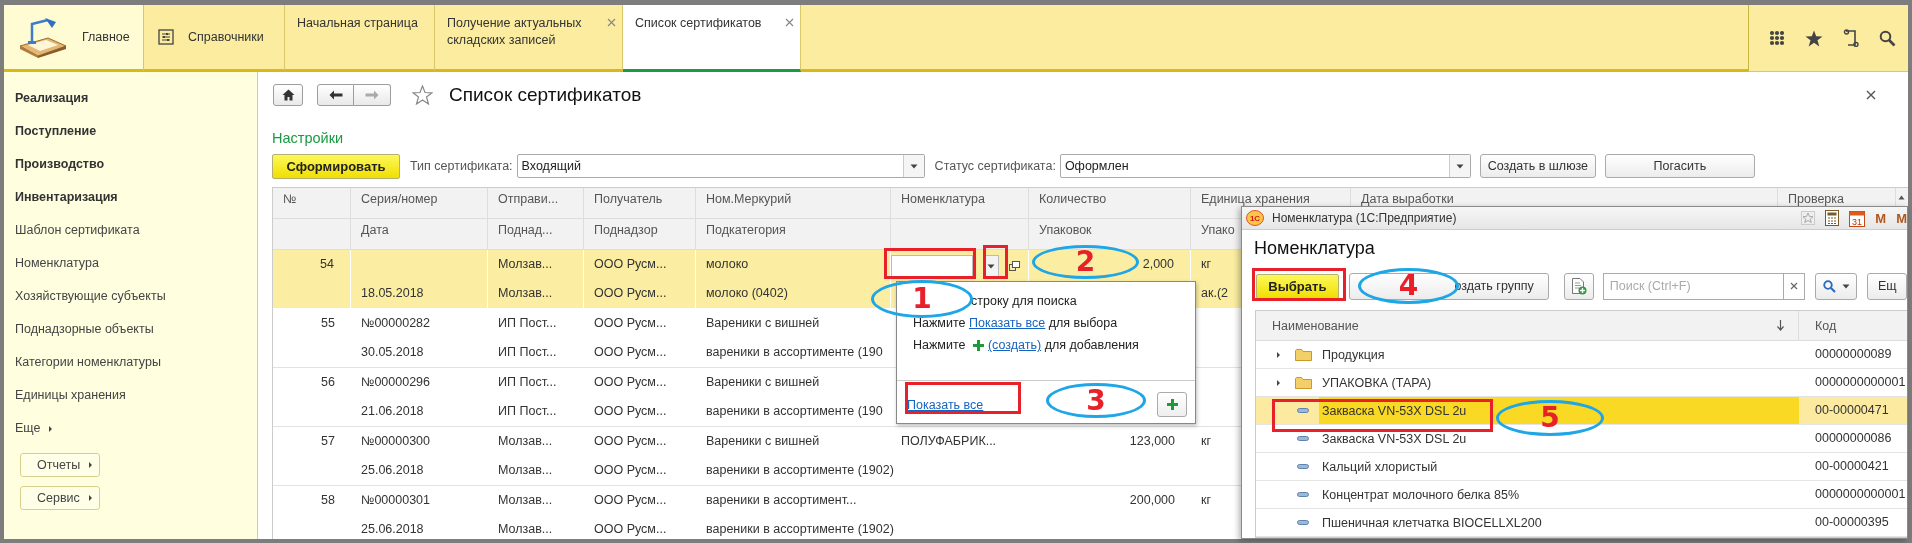  What do you see at coordinates (1265, 166) in the screenshot?
I see `select-field: Оформлен` at bounding box center [1265, 166].